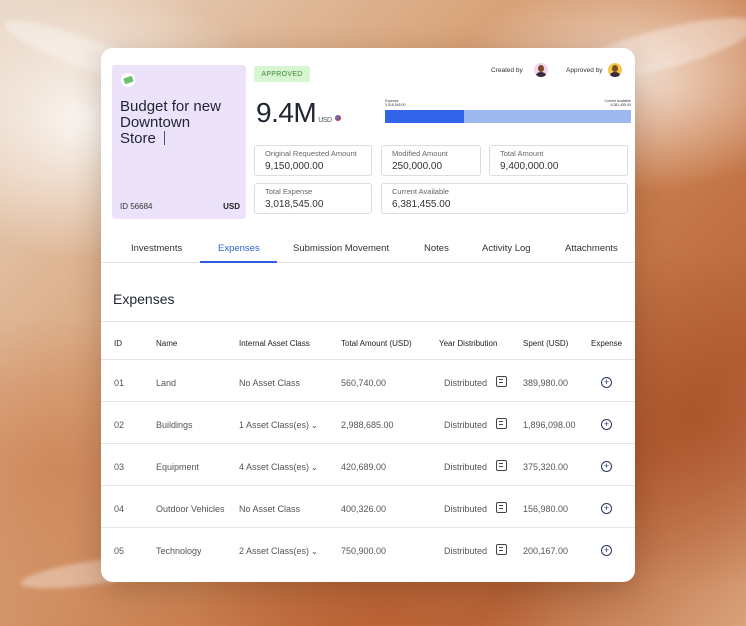  What do you see at coordinates (136, 206) in the screenshot?
I see `budget-id: ID 56684` at bounding box center [136, 206].